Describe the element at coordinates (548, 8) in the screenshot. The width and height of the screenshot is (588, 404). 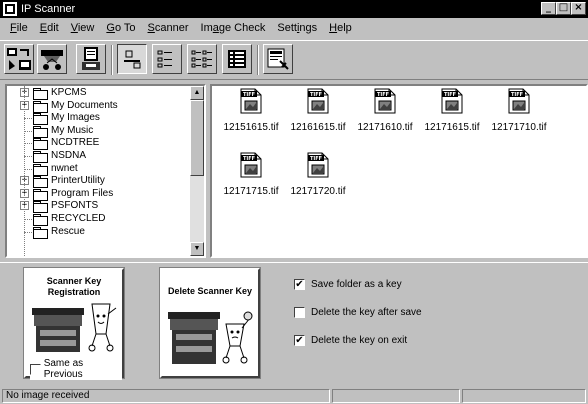
I see `minimize-button: _` at that location.